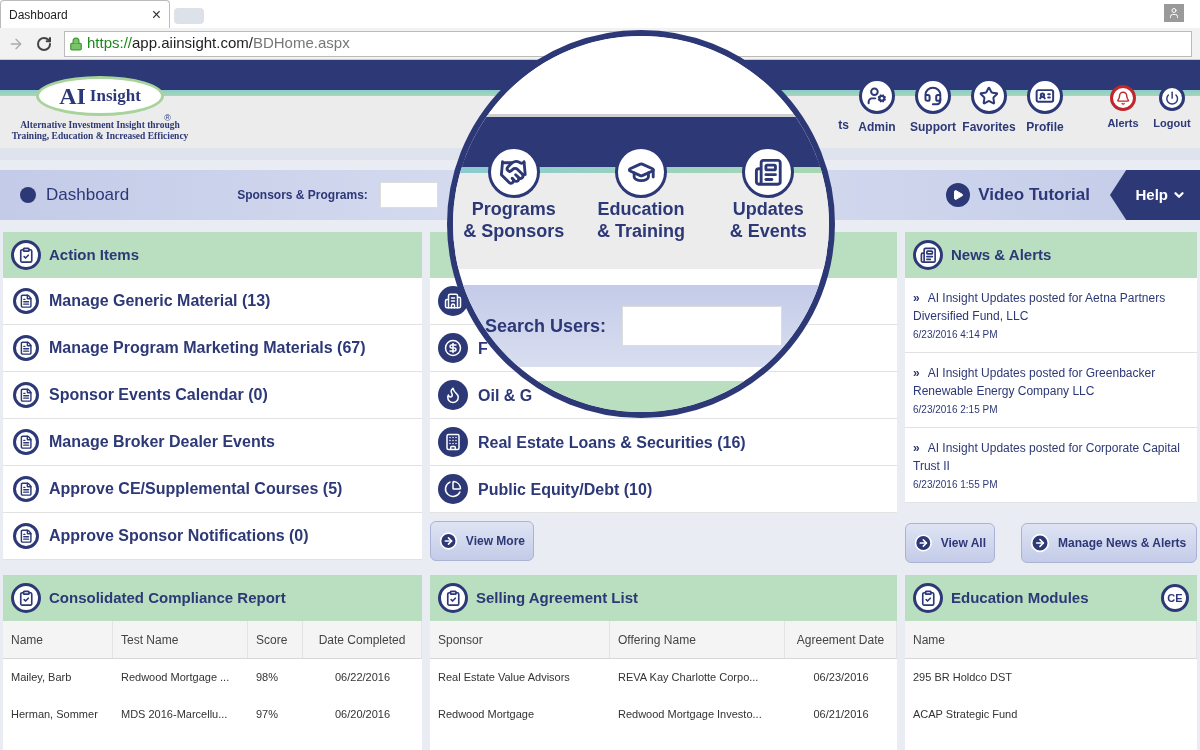 The width and height of the screenshot is (1200, 750). I want to click on panel-button: View All, so click(950, 543).